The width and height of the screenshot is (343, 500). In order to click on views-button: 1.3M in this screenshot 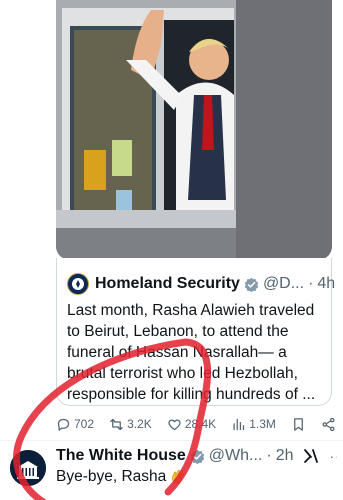, I will do `click(253, 424)`.